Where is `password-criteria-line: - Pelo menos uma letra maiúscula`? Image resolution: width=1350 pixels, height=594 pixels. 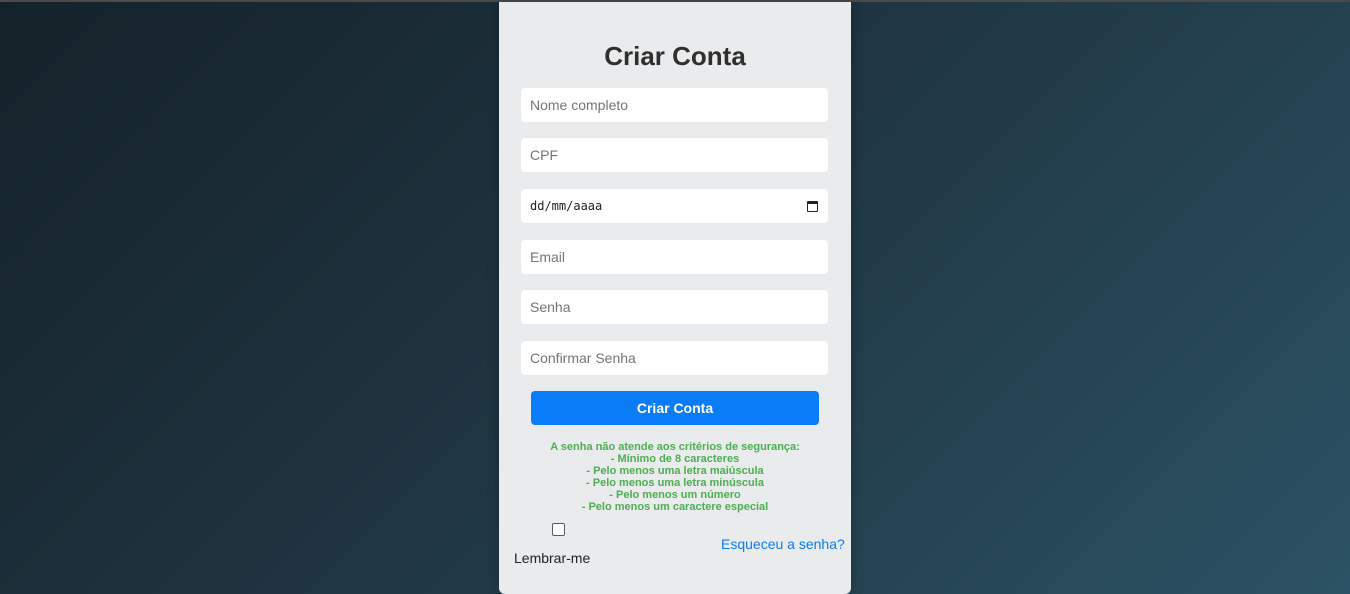 password-criteria-line: - Pelo menos uma letra maiúscula is located at coordinates (675, 471).